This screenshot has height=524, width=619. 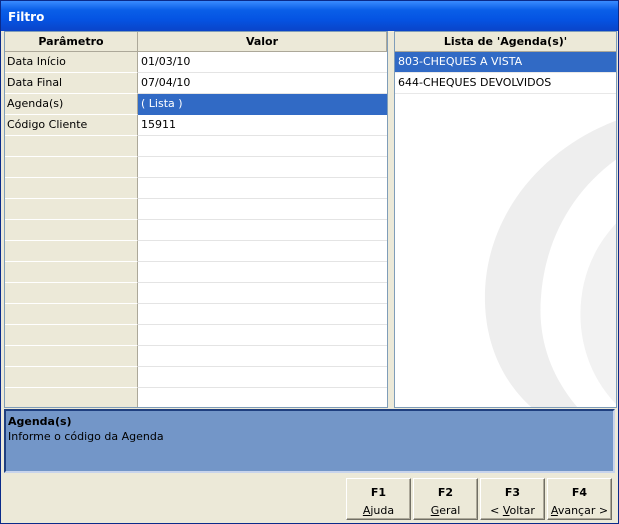 I want to click on column-header-parametro: Parâmetro, so click(x=71, y=42).